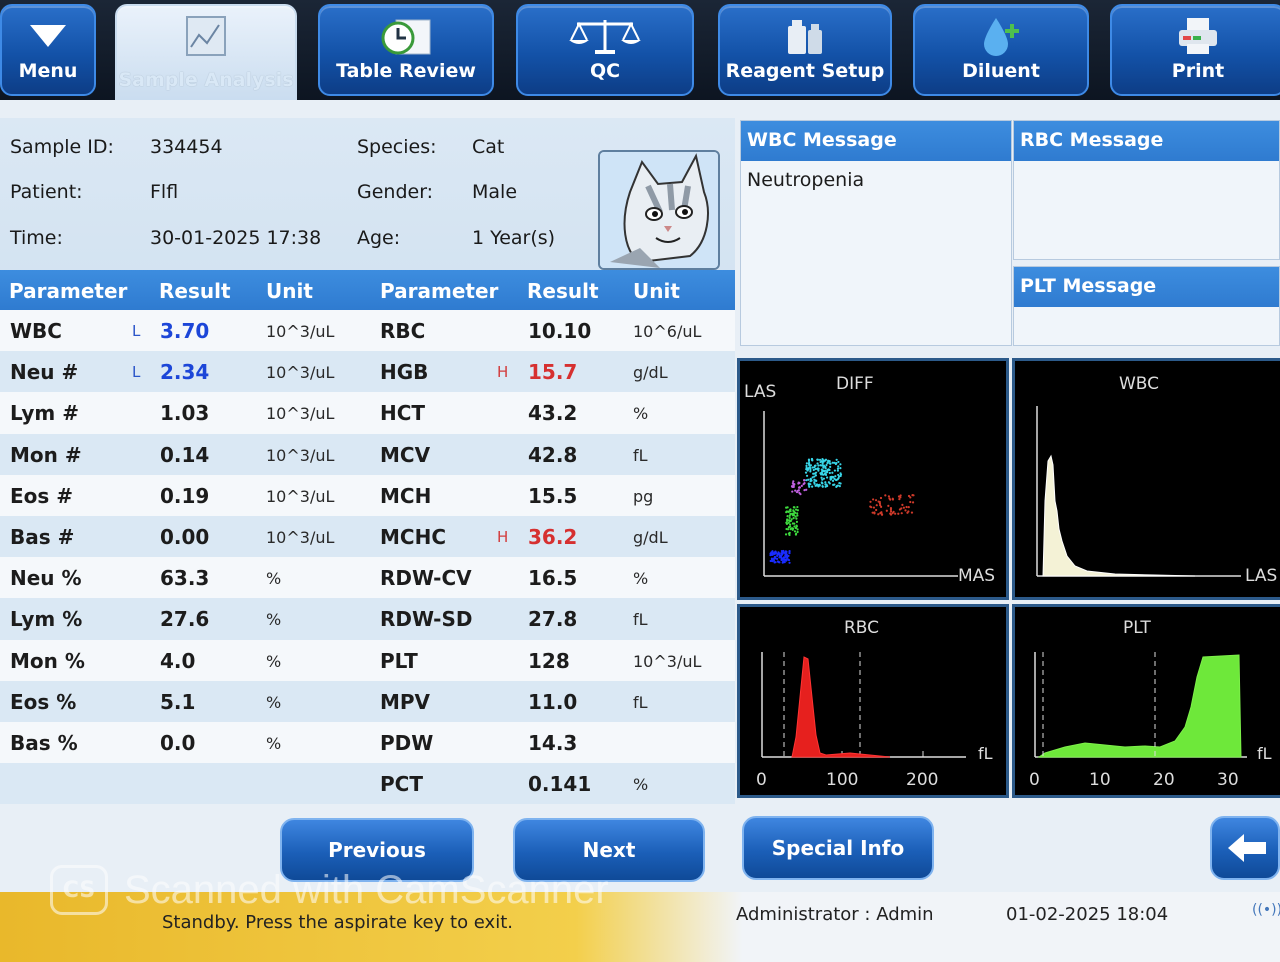  I want to click on reagent-bottles-icon, so click(805, 36).